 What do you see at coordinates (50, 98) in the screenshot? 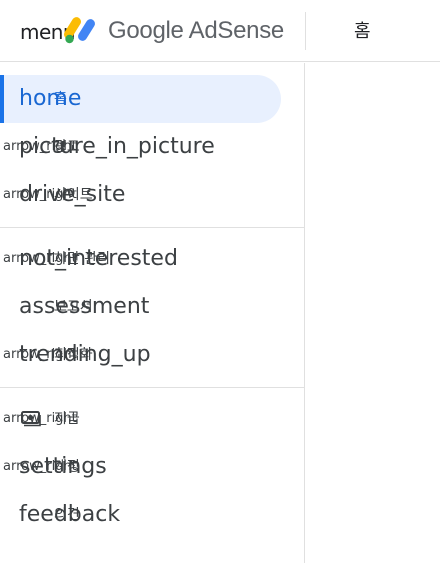
I see `home-icon: home` at bounding box center [50, 98].